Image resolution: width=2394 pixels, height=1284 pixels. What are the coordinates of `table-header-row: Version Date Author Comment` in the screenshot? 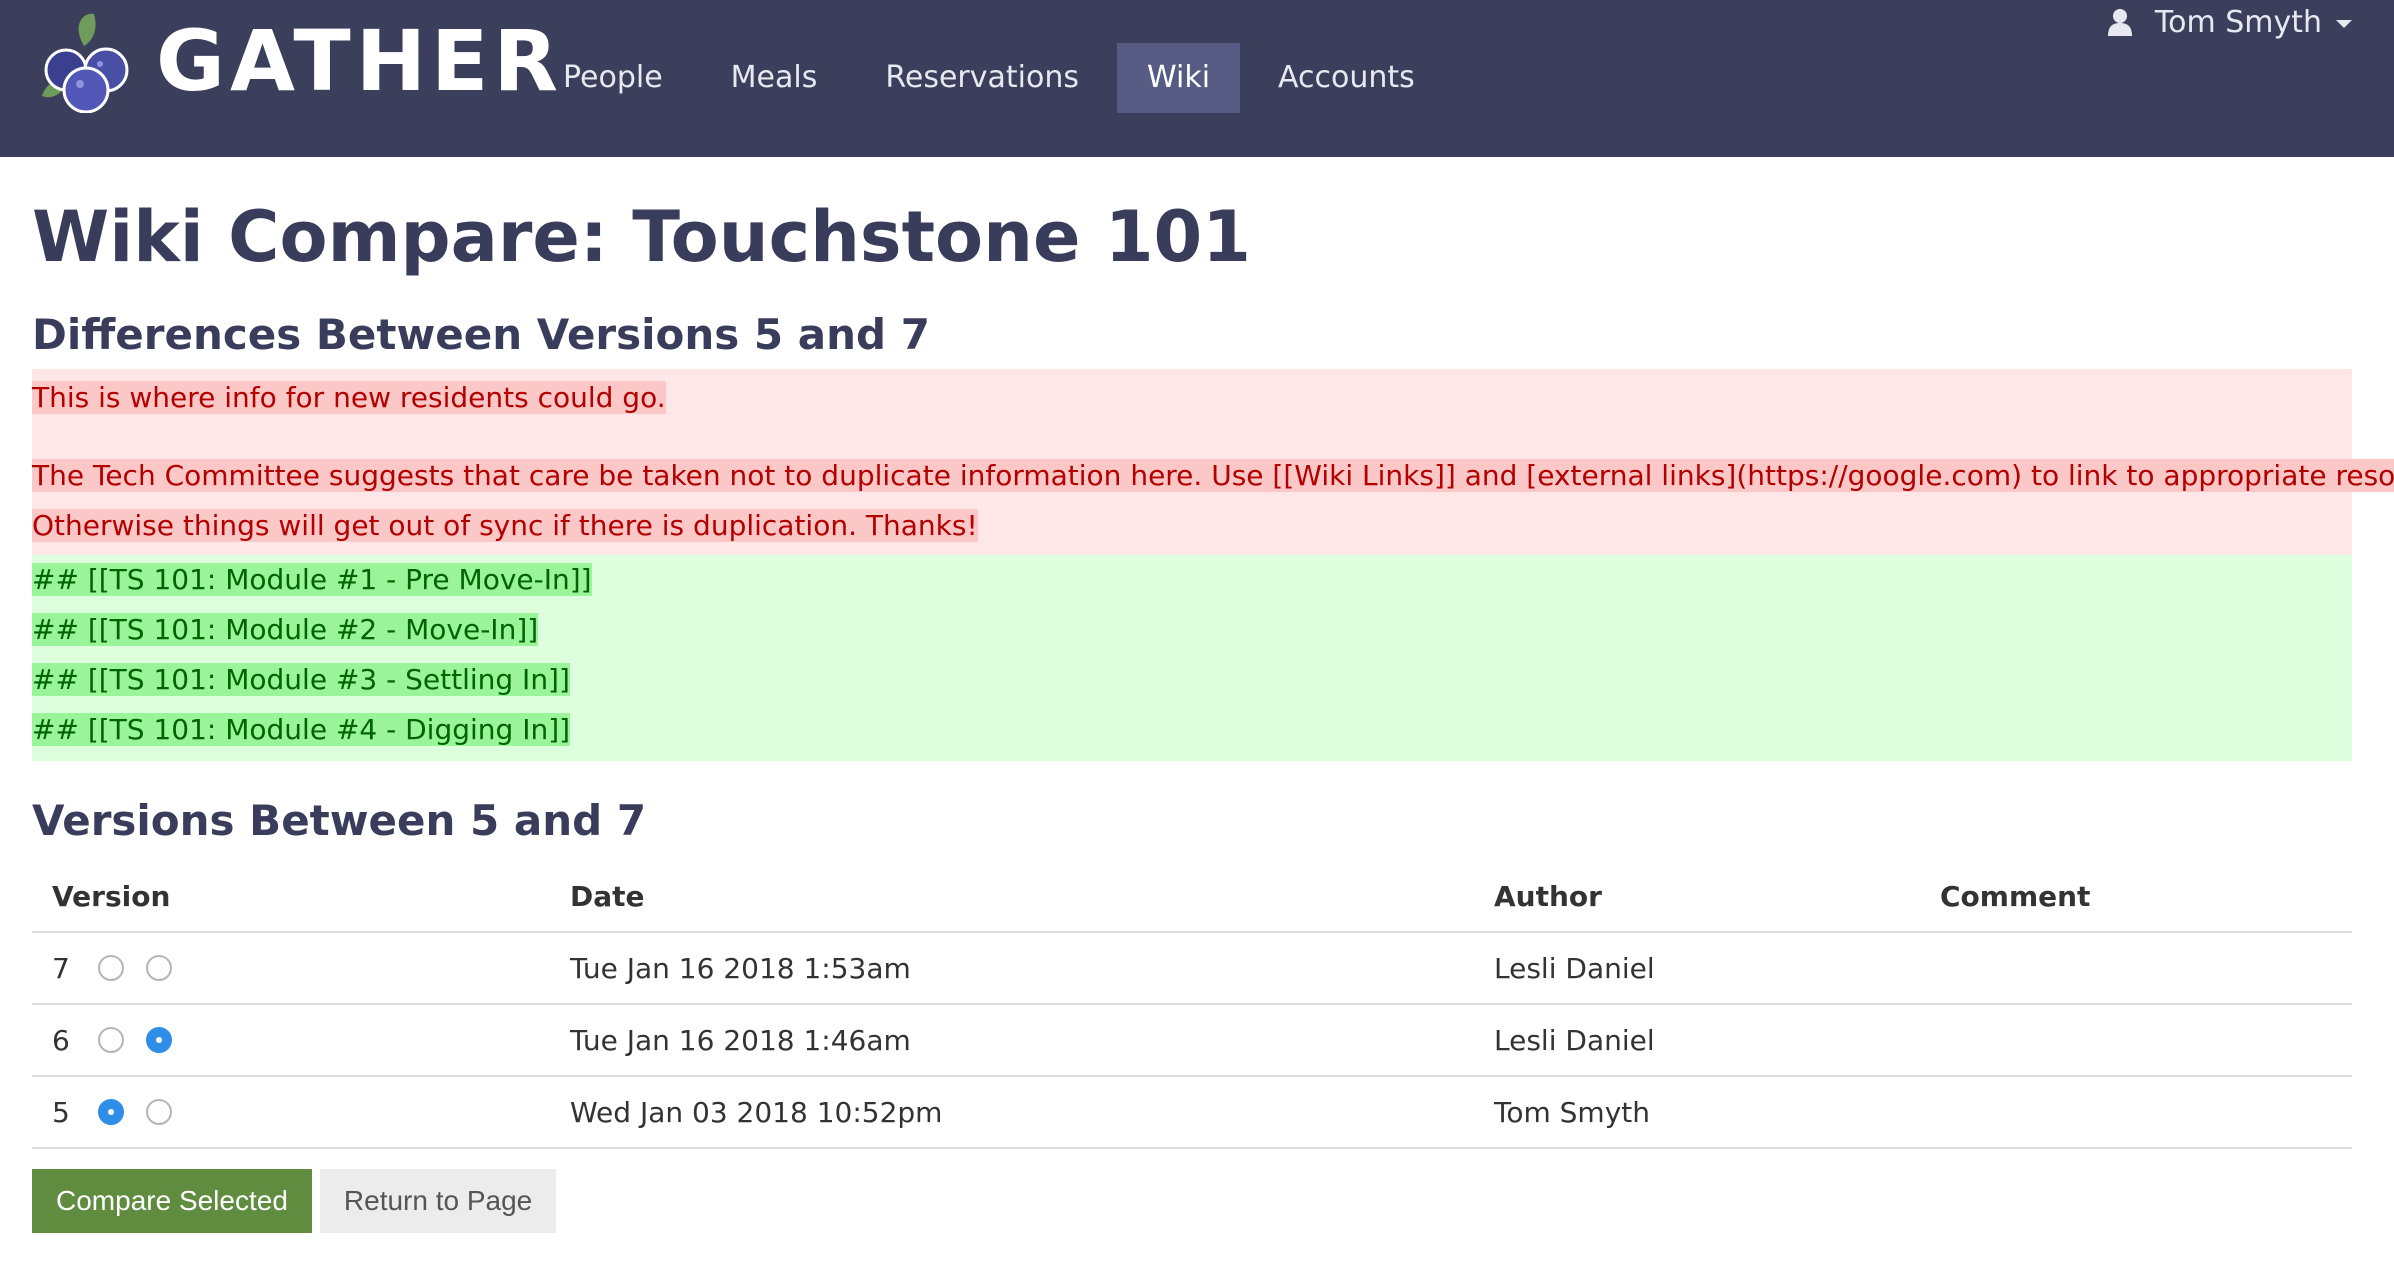 It's located at (1192, 897).